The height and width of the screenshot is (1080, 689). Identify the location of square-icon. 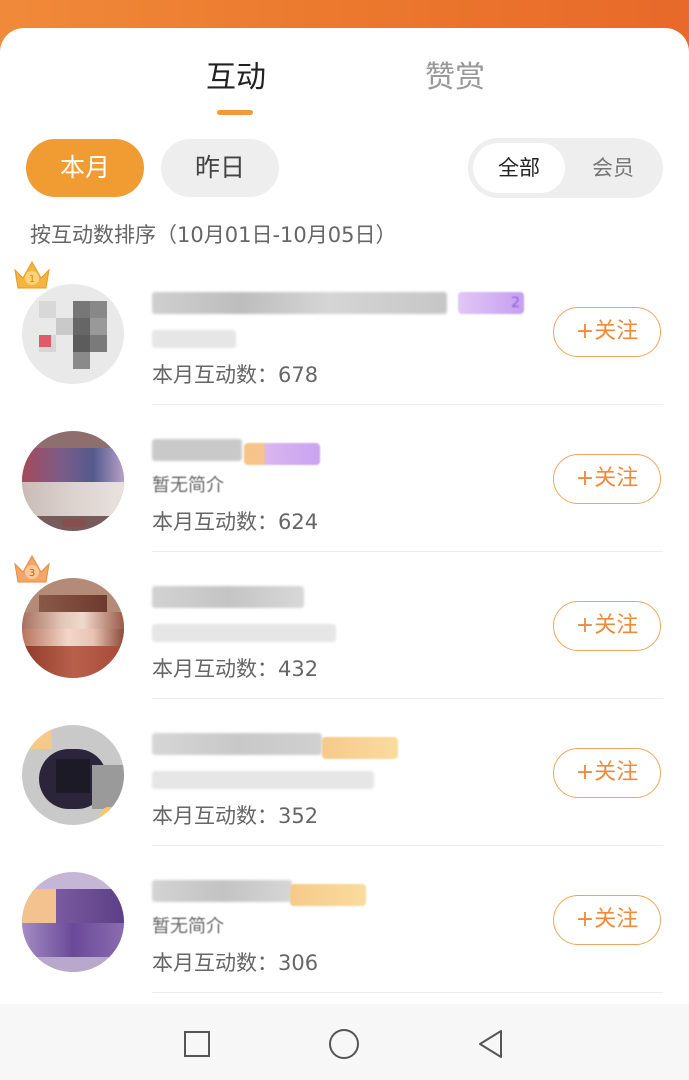
(197, 1044).